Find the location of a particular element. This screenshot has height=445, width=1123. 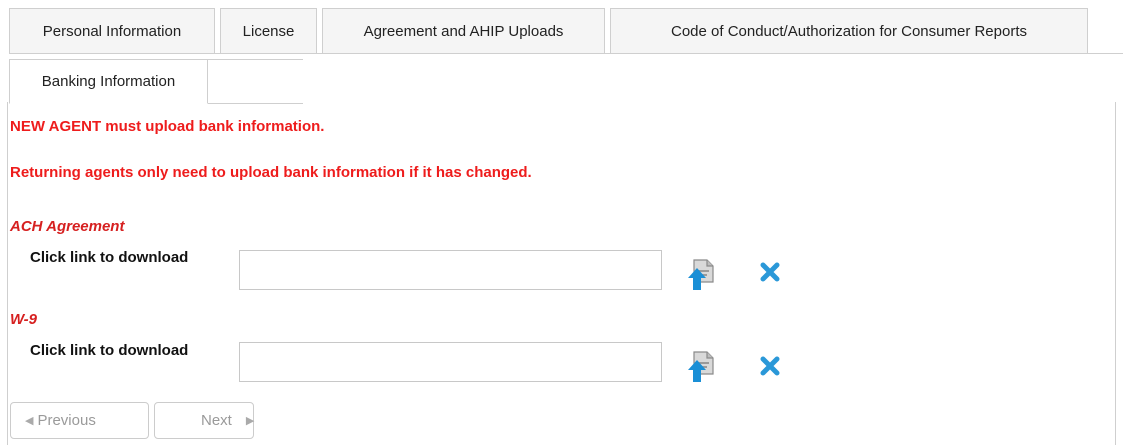

previous-button: ◀ Previous is located at coordinates (79, 420).